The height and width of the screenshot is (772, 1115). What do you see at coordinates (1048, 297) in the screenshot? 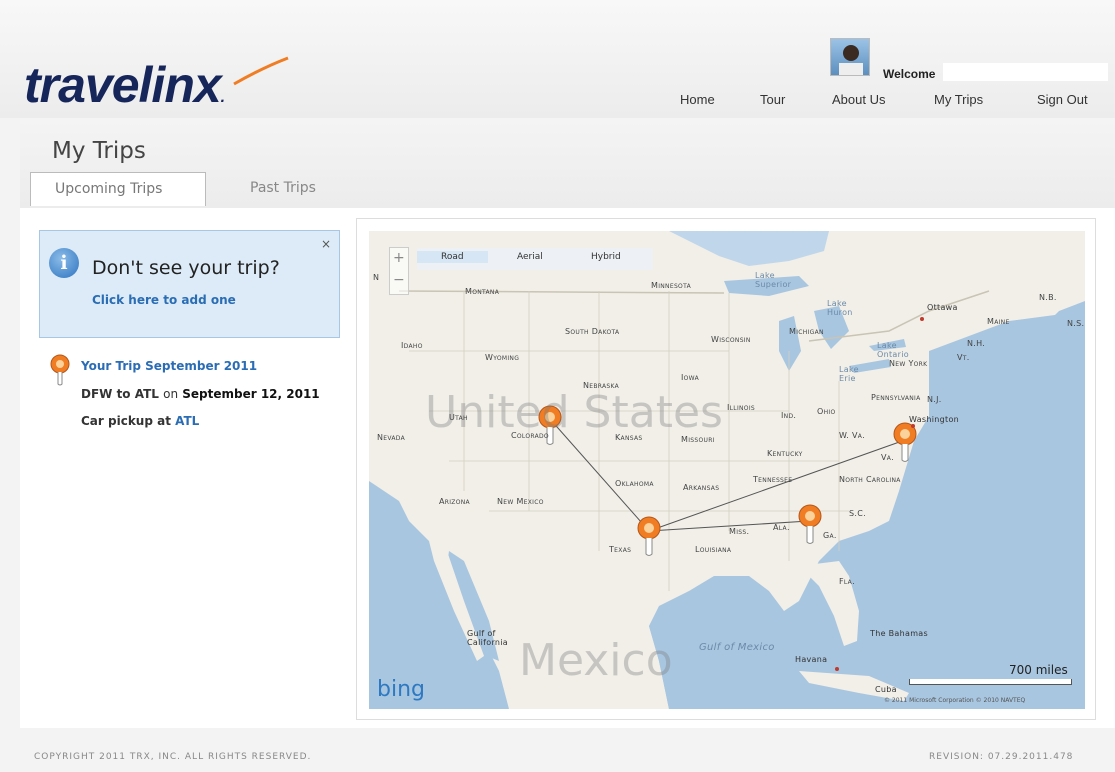
I see `map-label-state: N.B.` at bounding box center [1048, 297].